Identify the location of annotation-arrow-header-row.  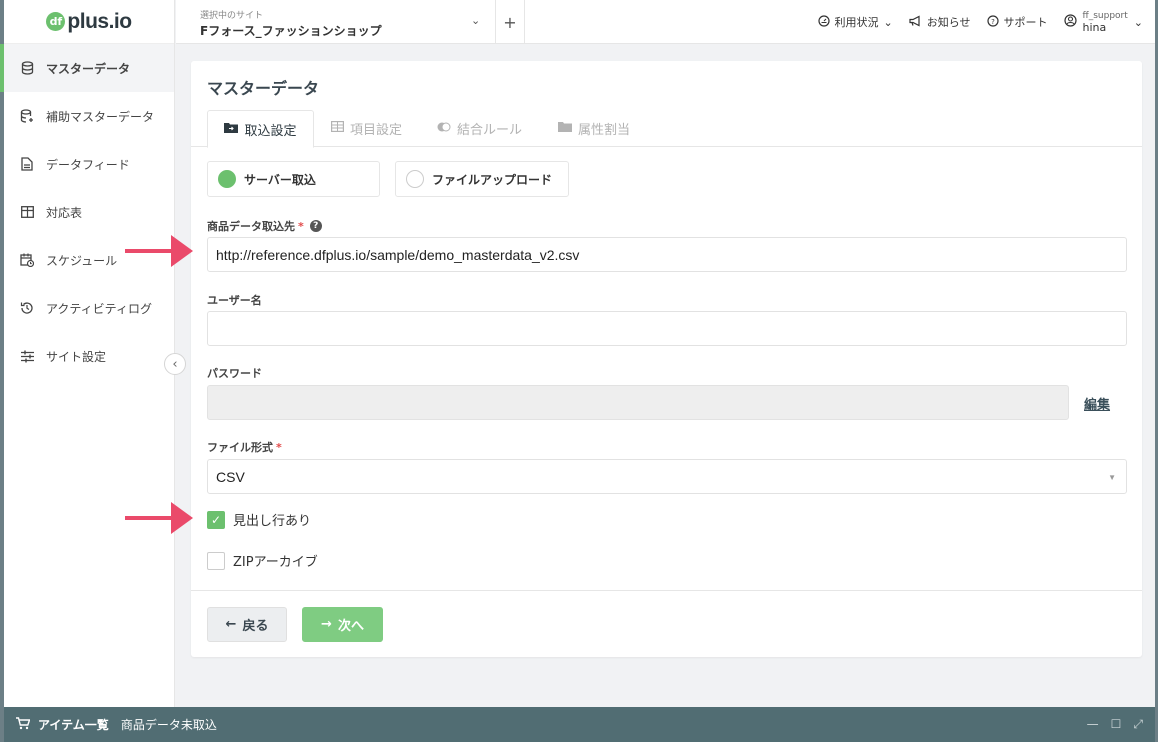
(159, 518).